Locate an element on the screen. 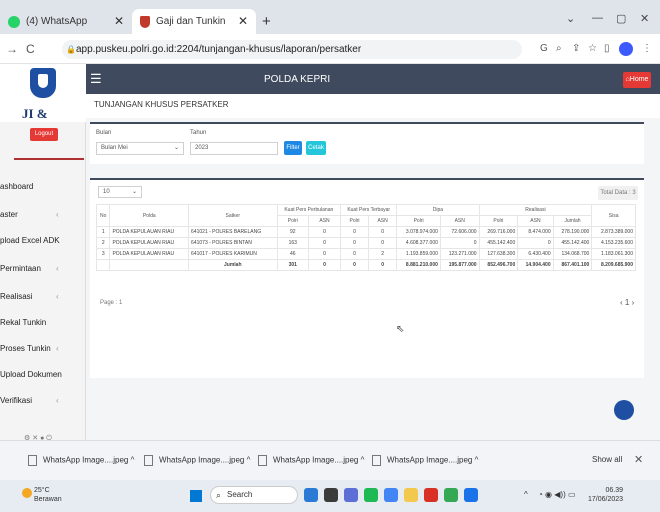 The height and width of the screenshot is (512, 660). cell-kp-polri: 301 is located at coordinates (293, 265).